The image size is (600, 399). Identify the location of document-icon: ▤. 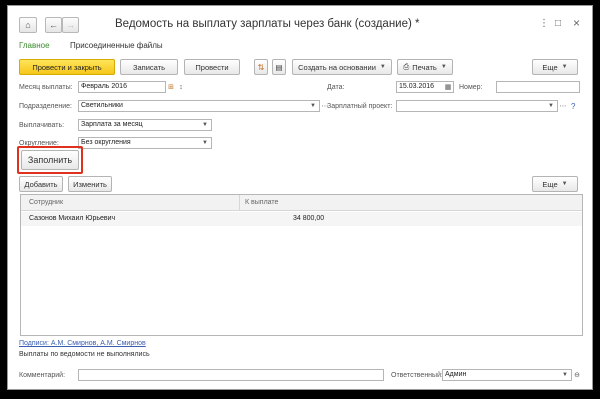
(279, 67).